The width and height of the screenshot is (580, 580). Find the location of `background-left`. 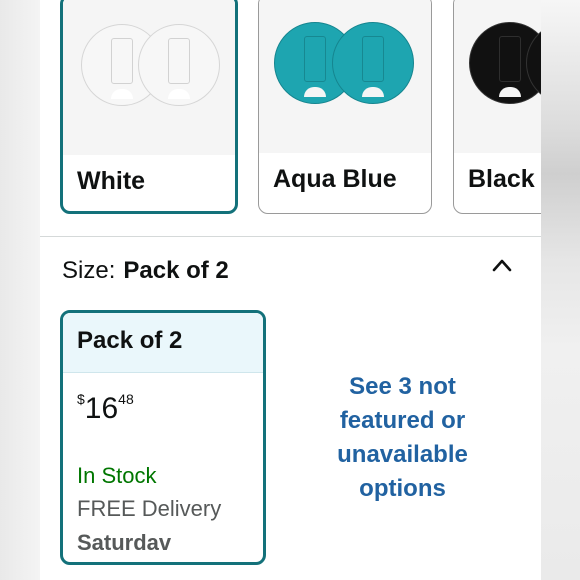

background-left is located at coordinates (20, 290).